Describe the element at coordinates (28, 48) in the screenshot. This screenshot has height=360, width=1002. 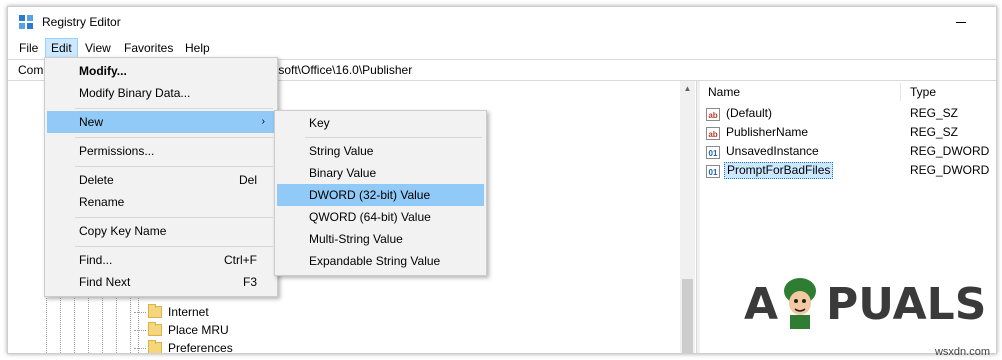
I see `menu-file: File` at that location.